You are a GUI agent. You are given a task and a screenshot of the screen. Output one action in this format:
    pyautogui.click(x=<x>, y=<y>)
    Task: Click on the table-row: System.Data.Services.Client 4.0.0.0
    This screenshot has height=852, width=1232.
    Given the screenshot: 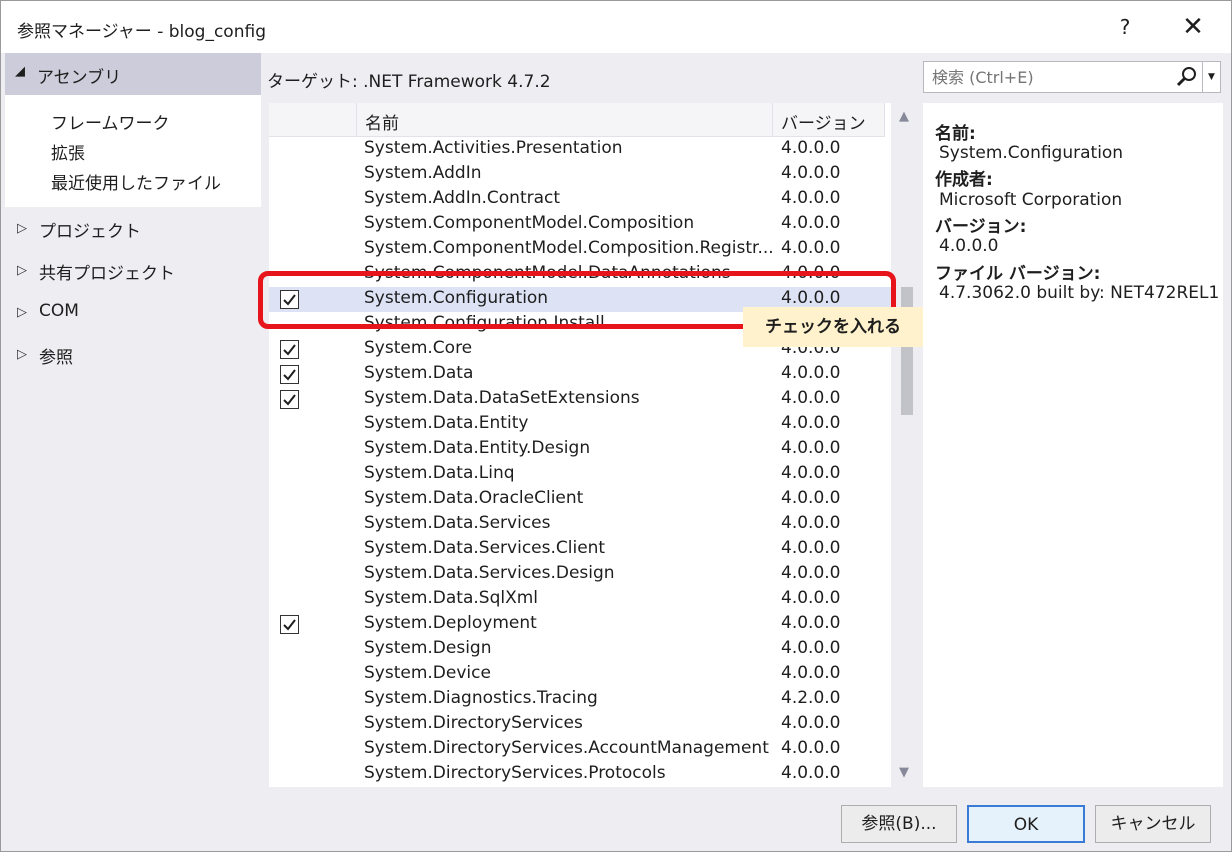 What is the action you would take?
    pyautogui.click(x=580, y=549)
    